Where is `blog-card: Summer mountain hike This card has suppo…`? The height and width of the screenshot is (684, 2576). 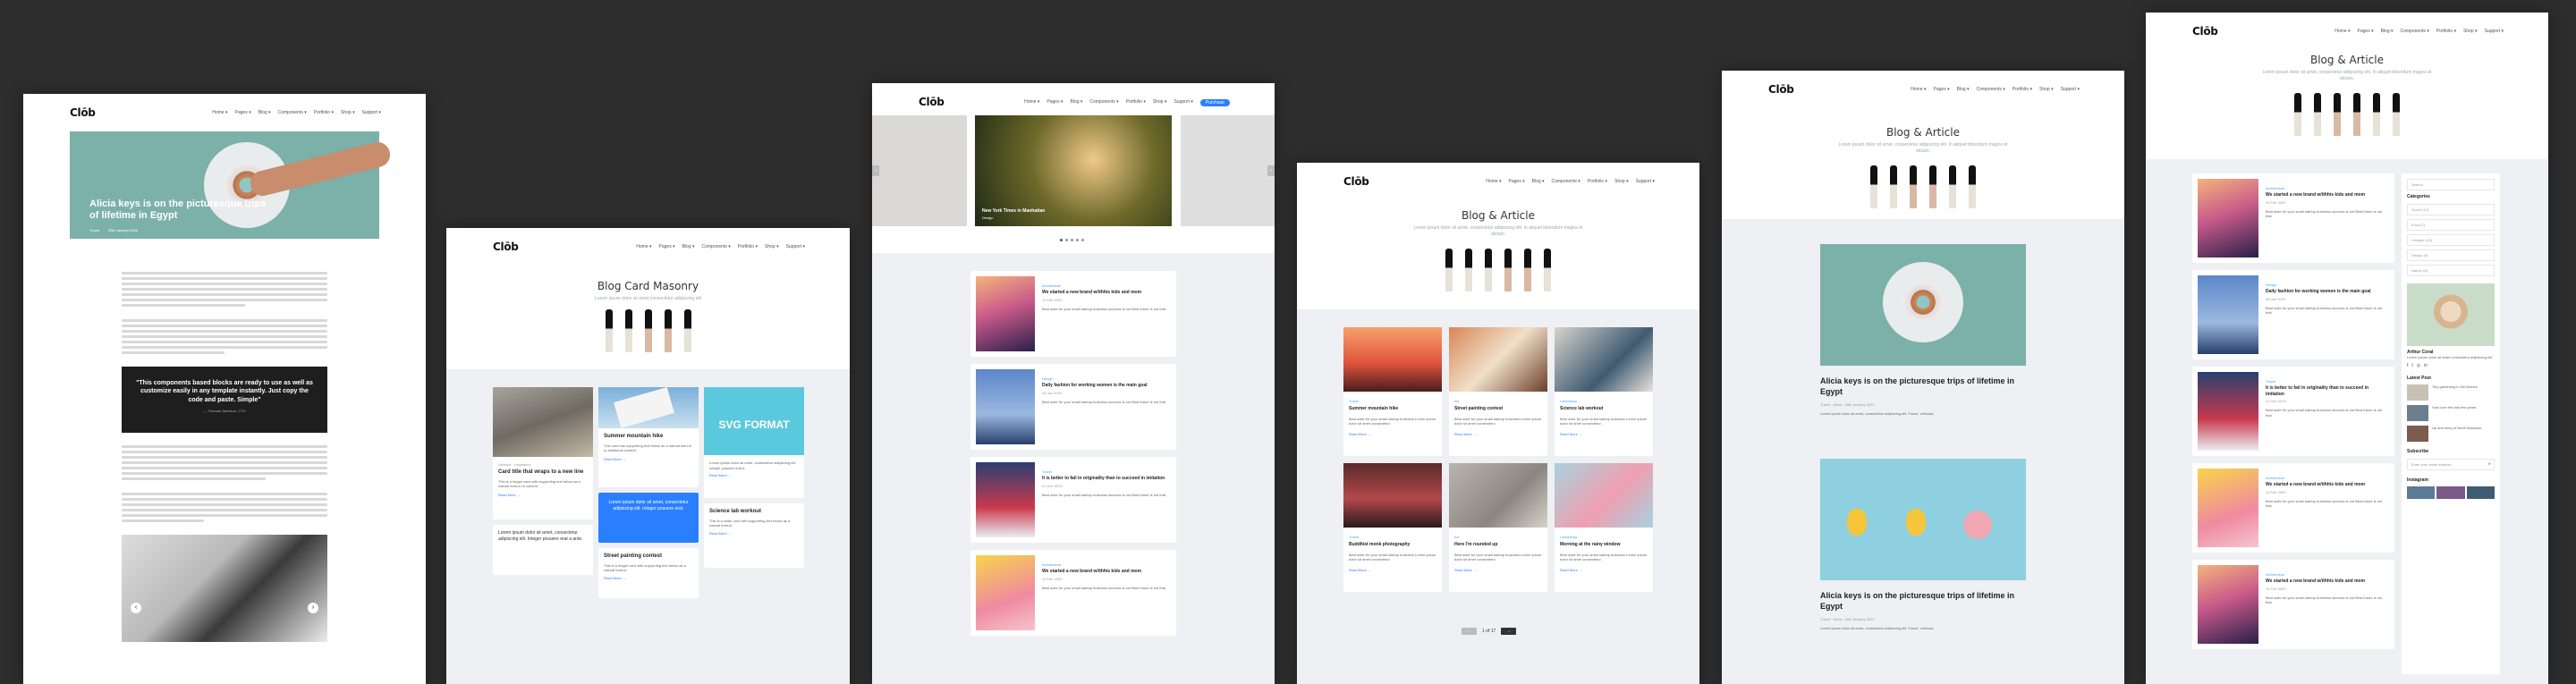
blog-card: Summer mountain hike This card has suppo… is located at coordinates (648, 437).